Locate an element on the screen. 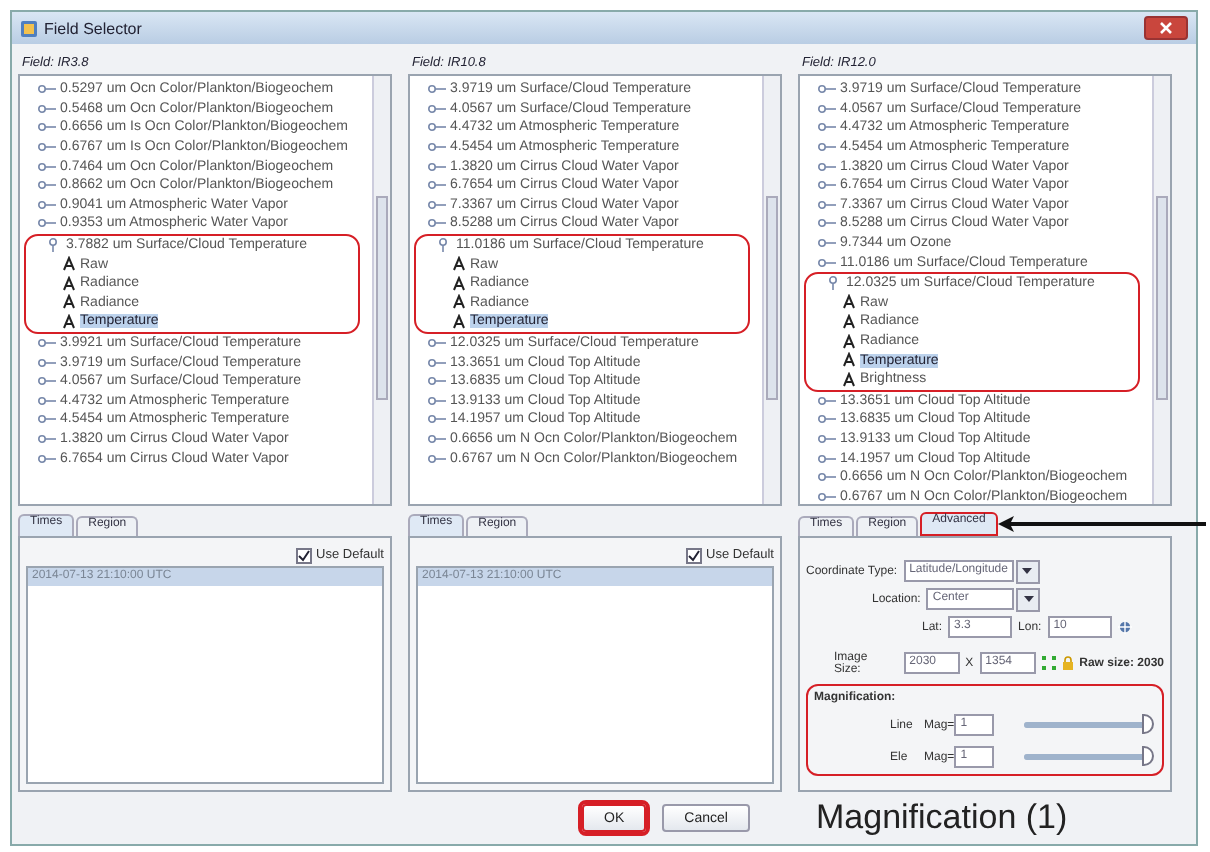 This screenshot has width=1210, height=852. resize-icon is located at coordinates (1048, 663).